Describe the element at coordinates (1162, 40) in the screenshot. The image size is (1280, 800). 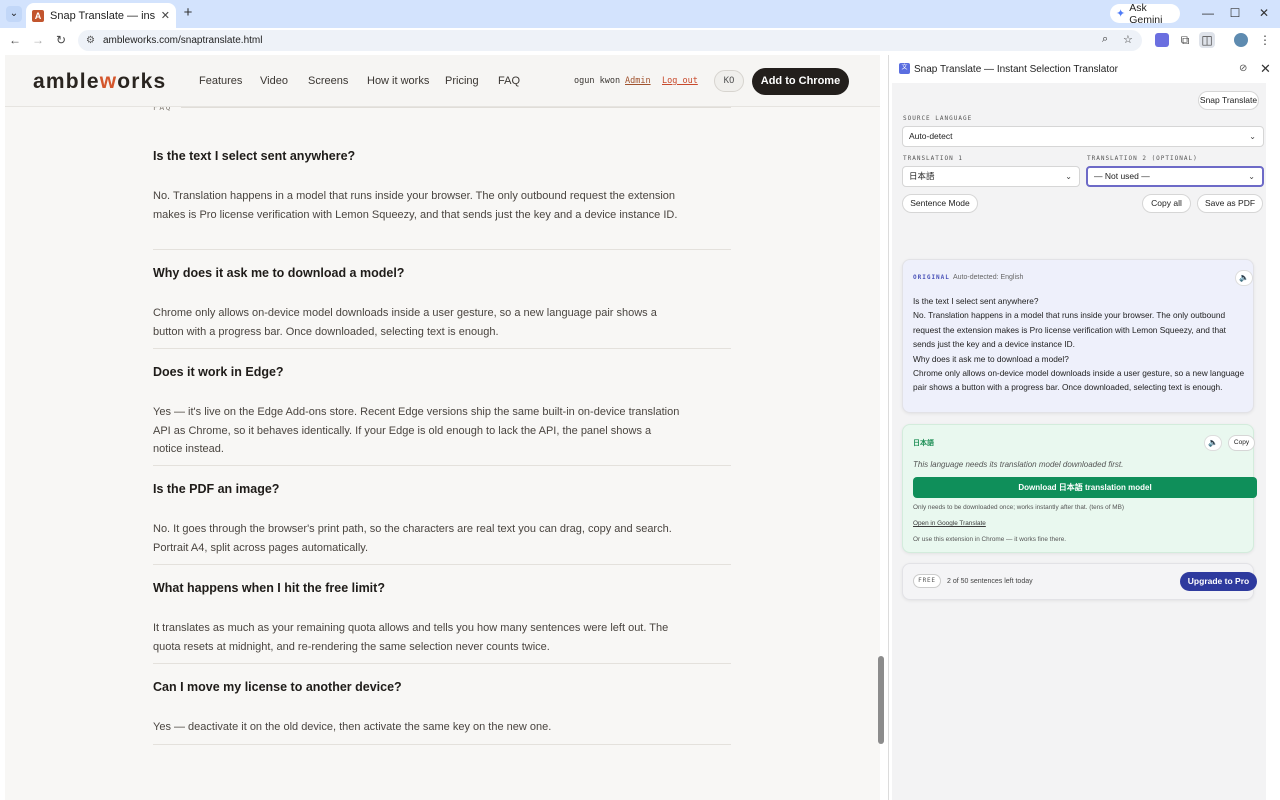
I see `snap-translate-extension-icon` at that location.